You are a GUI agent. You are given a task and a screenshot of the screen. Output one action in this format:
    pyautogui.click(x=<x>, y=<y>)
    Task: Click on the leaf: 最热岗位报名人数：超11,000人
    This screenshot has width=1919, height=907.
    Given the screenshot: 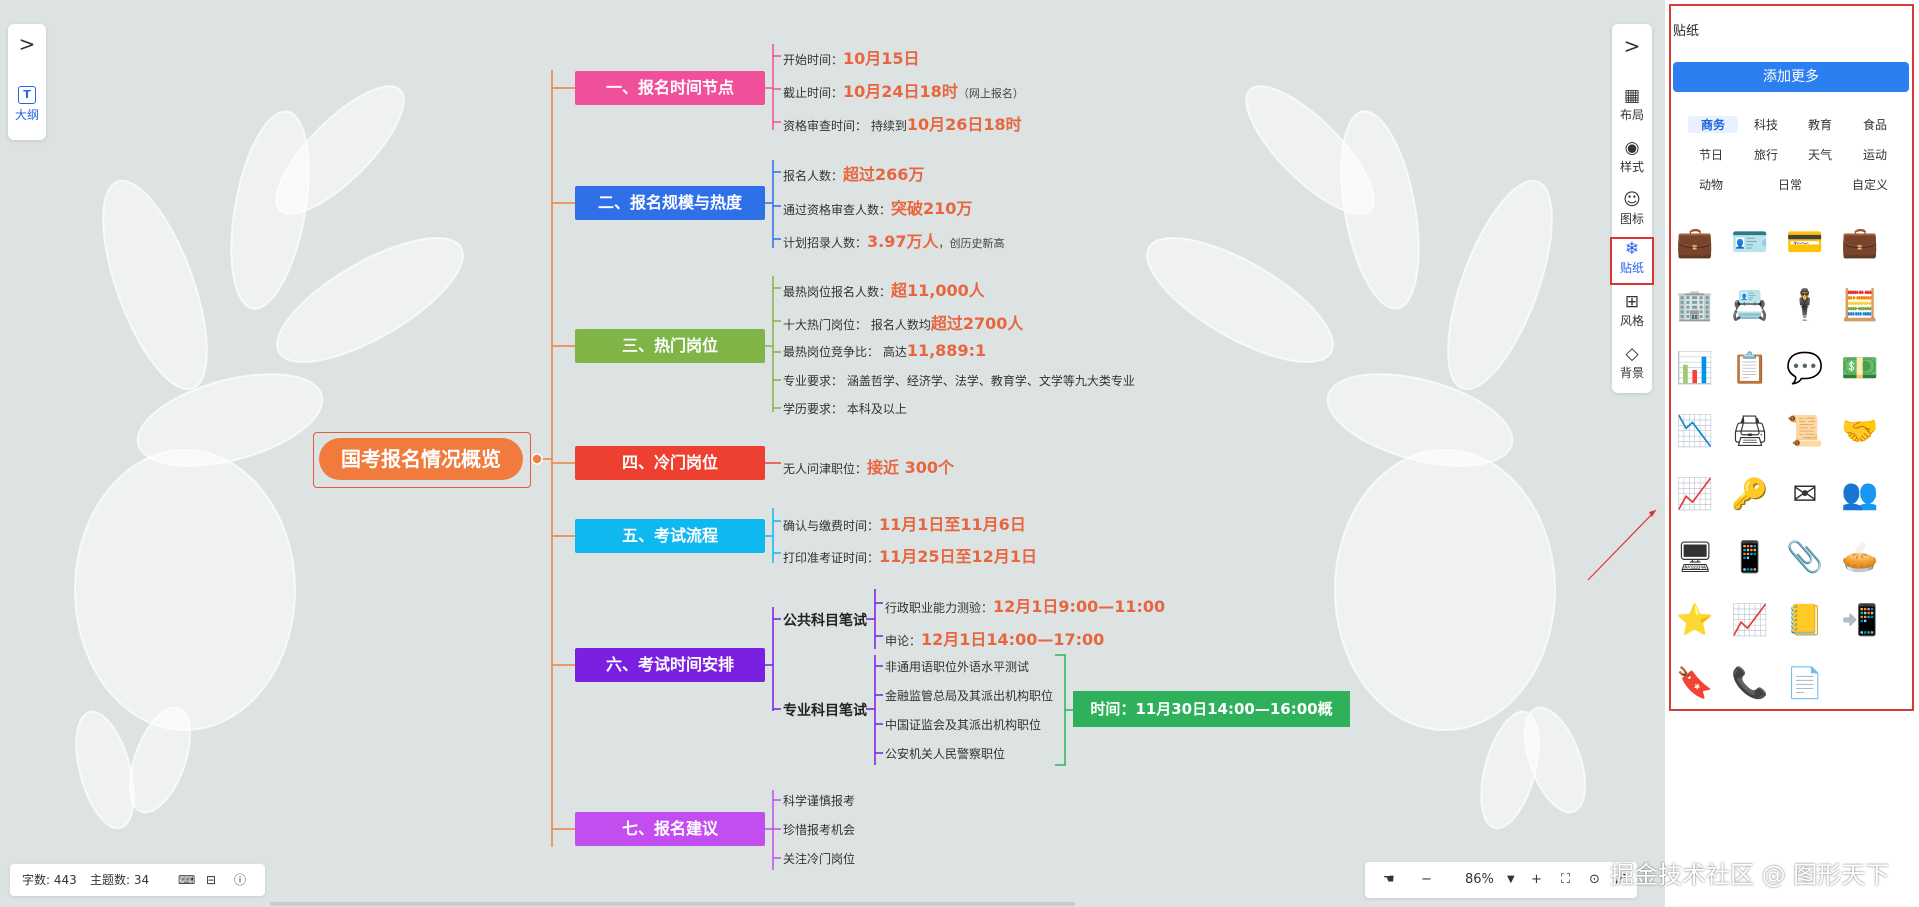 What is the action you would take?
    pyautogui.click(x=884, y=289)
    